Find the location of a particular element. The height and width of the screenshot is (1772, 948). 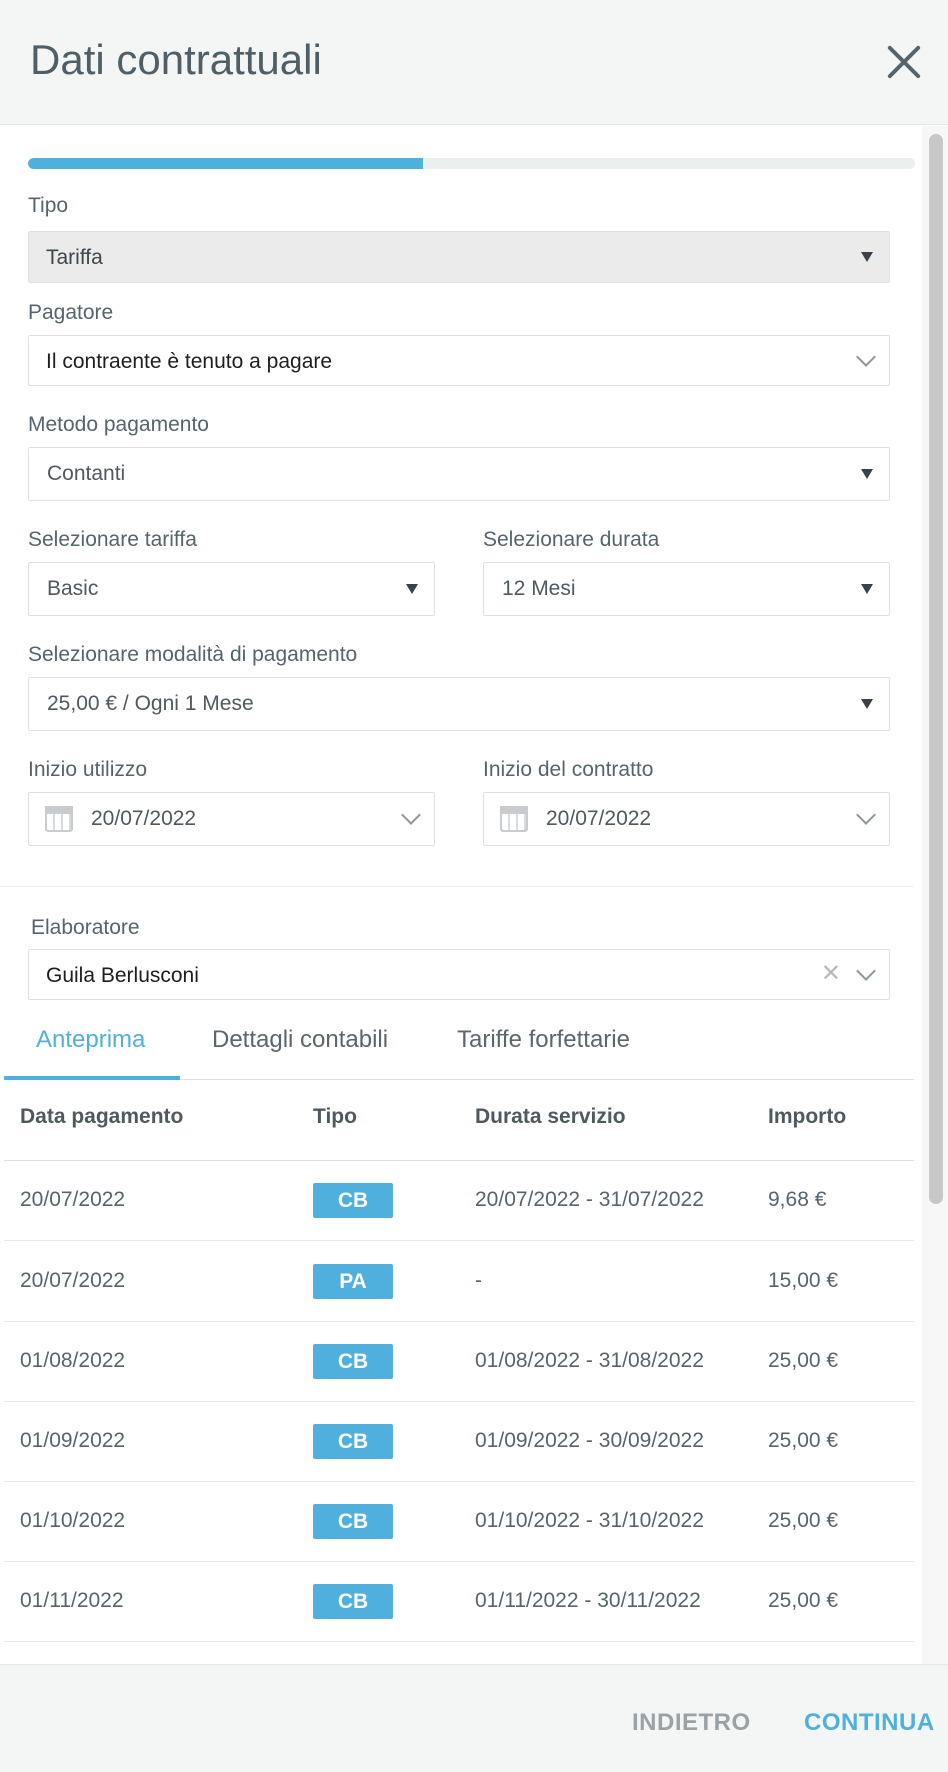

row-period: 01/11/2022 - 30/11/2022 is located at coordinates (588, 1600).